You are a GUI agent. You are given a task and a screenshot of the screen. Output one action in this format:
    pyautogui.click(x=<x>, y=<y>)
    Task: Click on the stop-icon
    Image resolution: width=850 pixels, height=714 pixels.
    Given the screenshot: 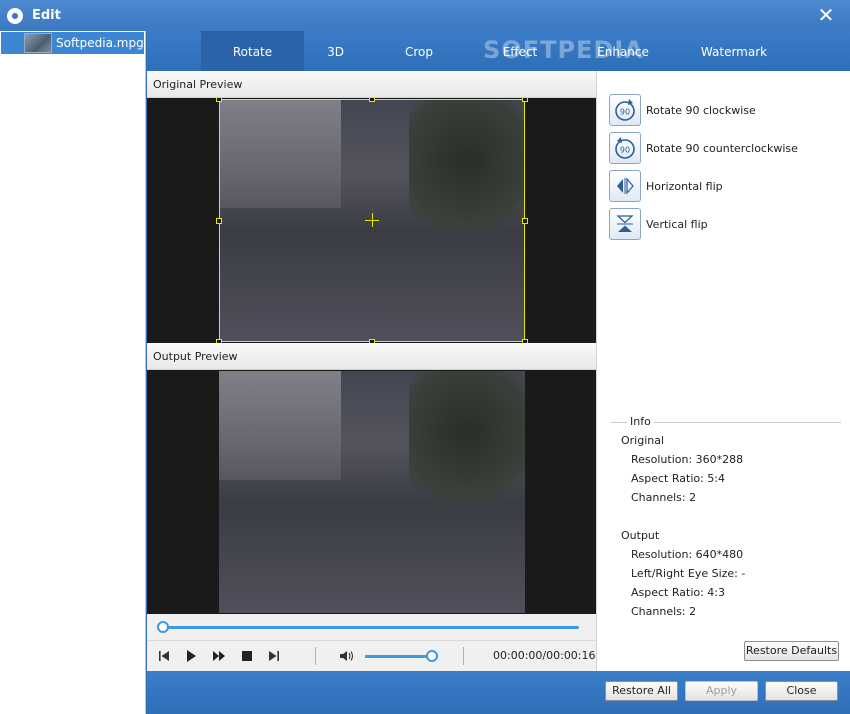 What is the action you would take?
    pyautogui.click(x=247, y=656)
    